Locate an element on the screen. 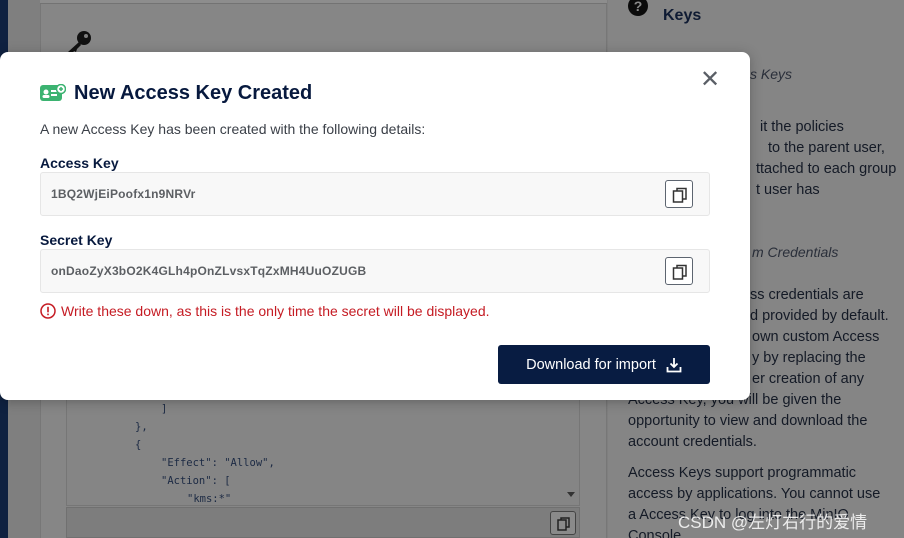 The width and height of the screenshot is (904, 538). access-key-label: Access Key is located at coordinates (79, 163).